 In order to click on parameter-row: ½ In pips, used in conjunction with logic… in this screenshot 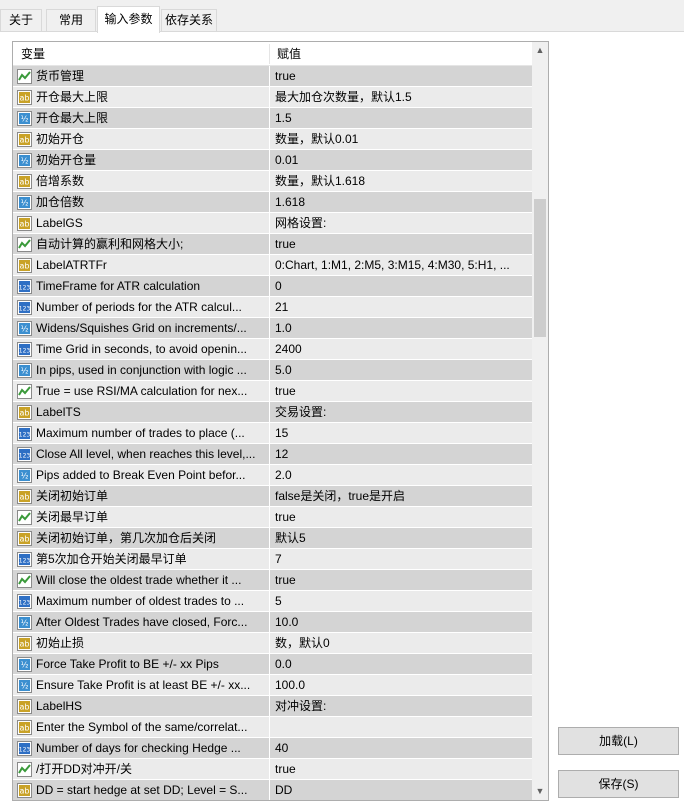, I will do `click(272, 370)`.